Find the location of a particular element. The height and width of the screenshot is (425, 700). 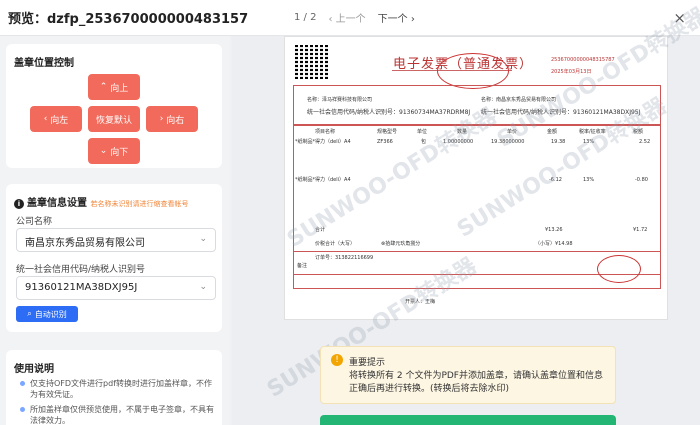

move-left-button: ‹ 向左 is located at coordinates (56, 119).